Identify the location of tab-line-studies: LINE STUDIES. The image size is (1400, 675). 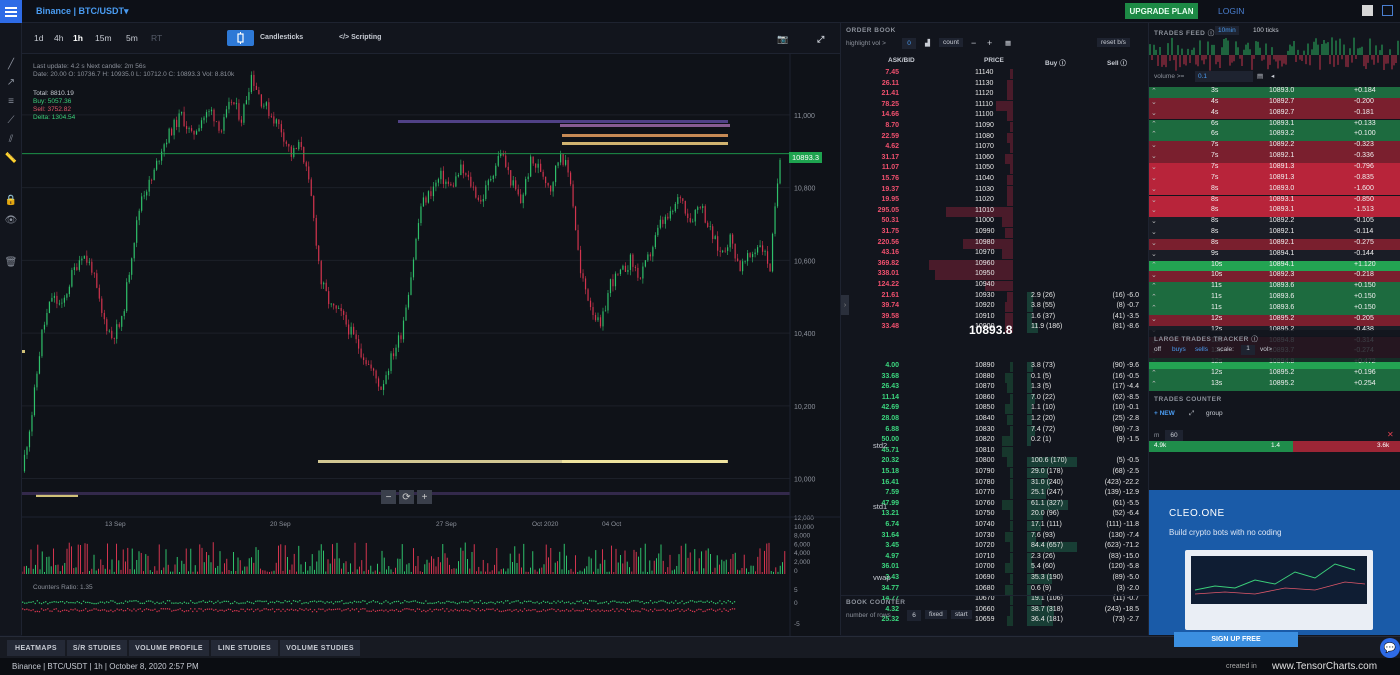
(244, 648).